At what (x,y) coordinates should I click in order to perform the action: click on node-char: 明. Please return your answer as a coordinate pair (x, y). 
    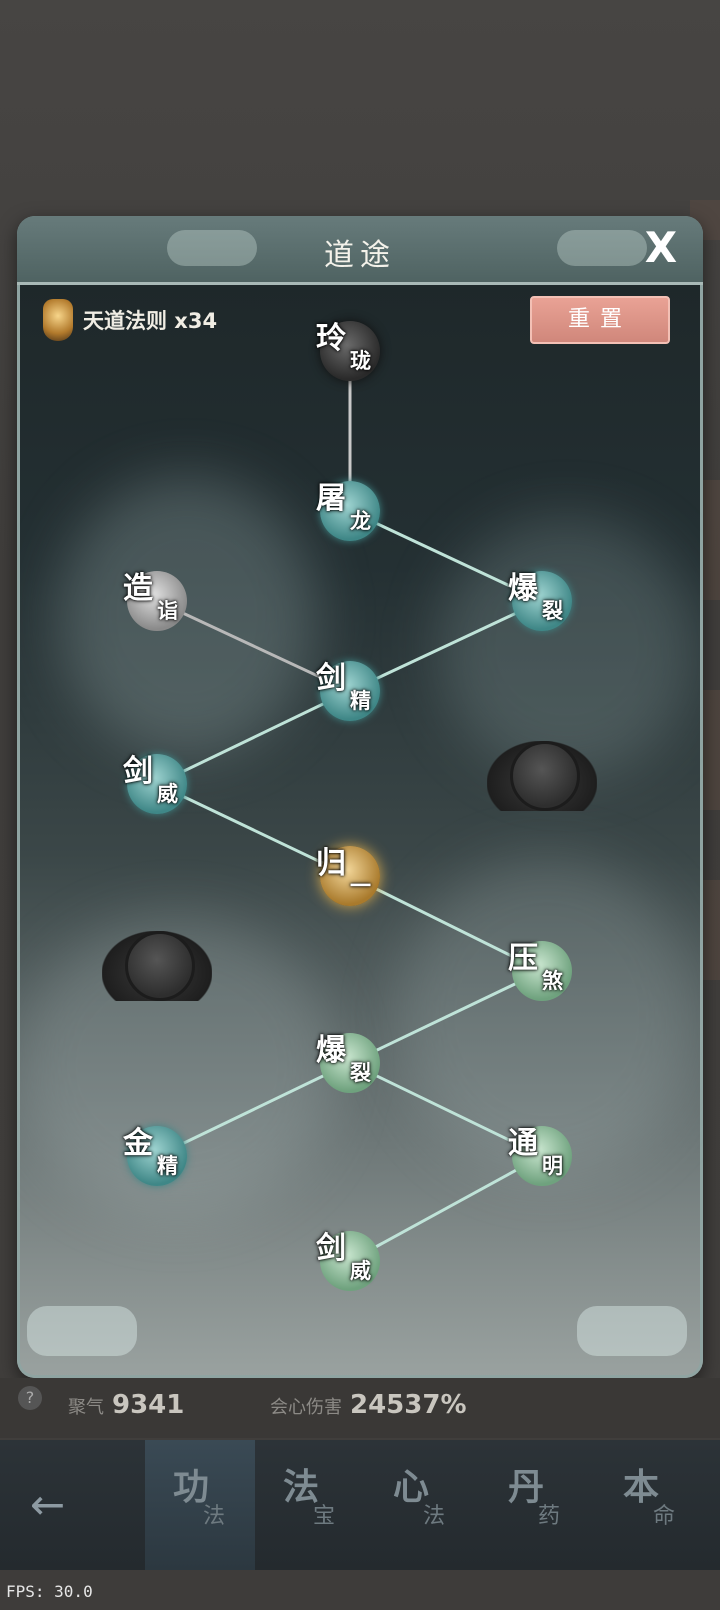
    Looking at the image, I should click on (552, 1165).